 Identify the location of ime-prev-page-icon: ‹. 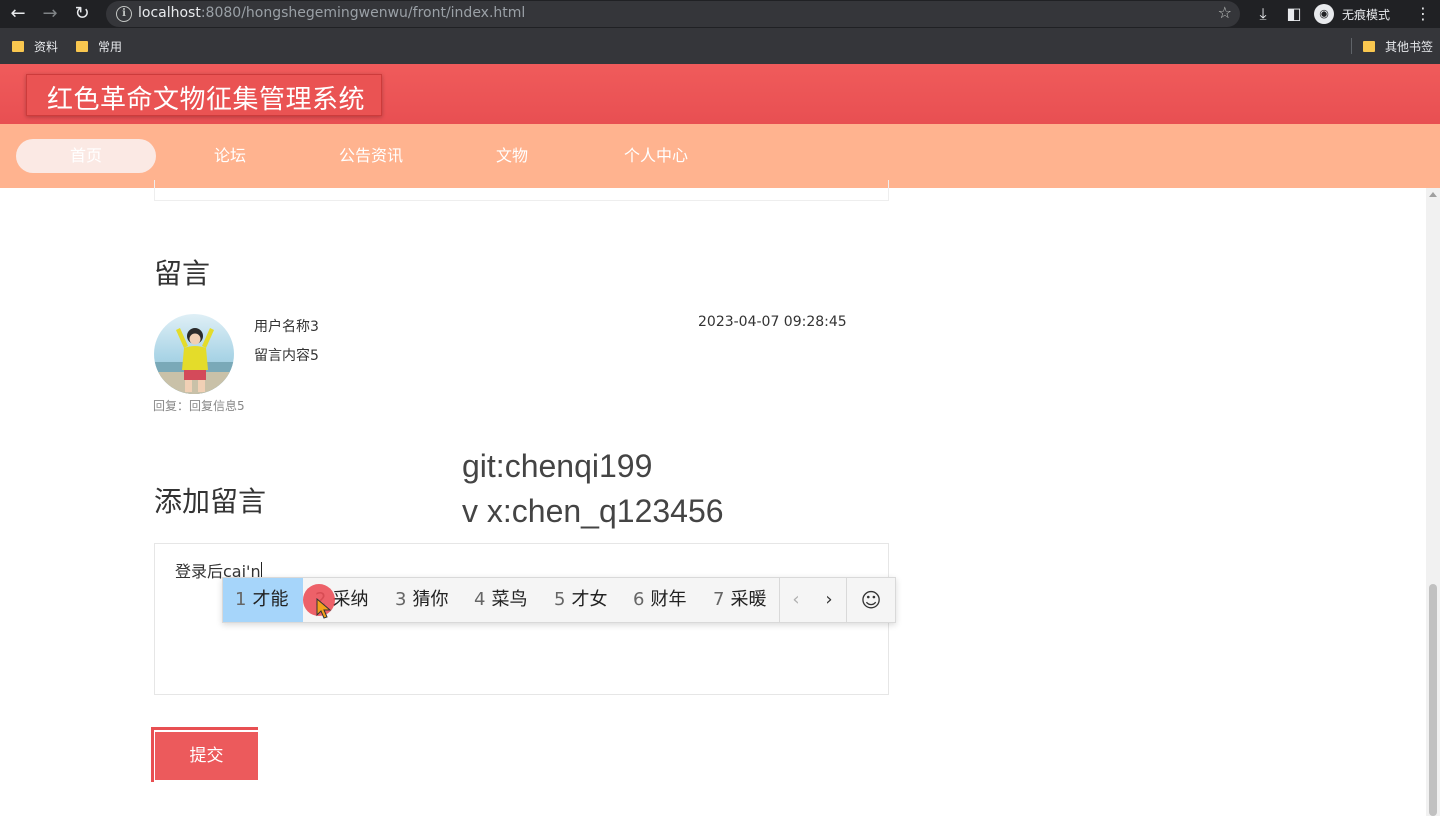
(795, 600).